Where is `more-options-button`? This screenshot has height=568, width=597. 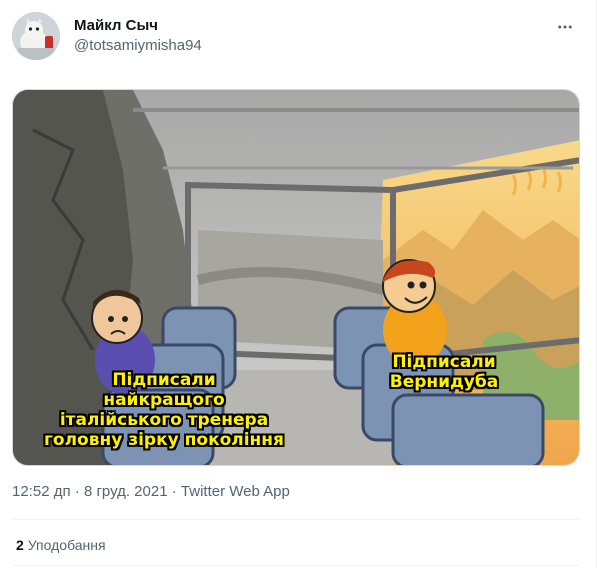
more-options-button is located at coordinates (565, 27).